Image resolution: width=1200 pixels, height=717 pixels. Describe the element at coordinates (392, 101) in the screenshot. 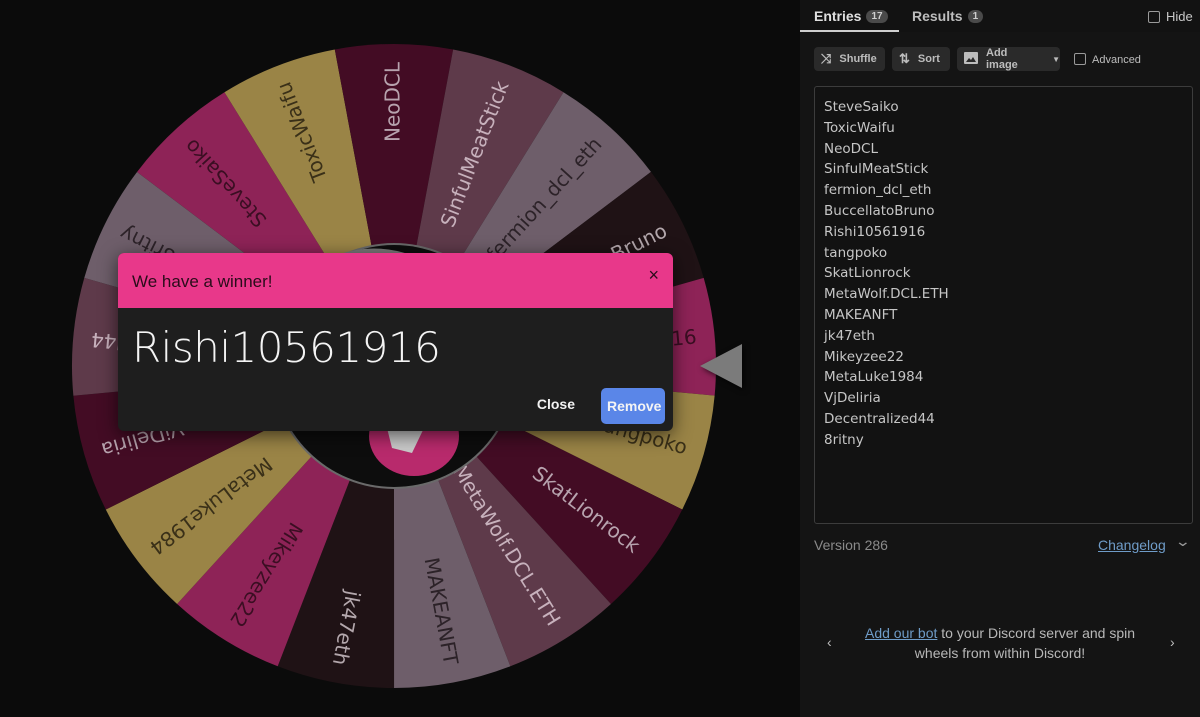

I see `wheel-segment-label: NeoDCL` at that location.